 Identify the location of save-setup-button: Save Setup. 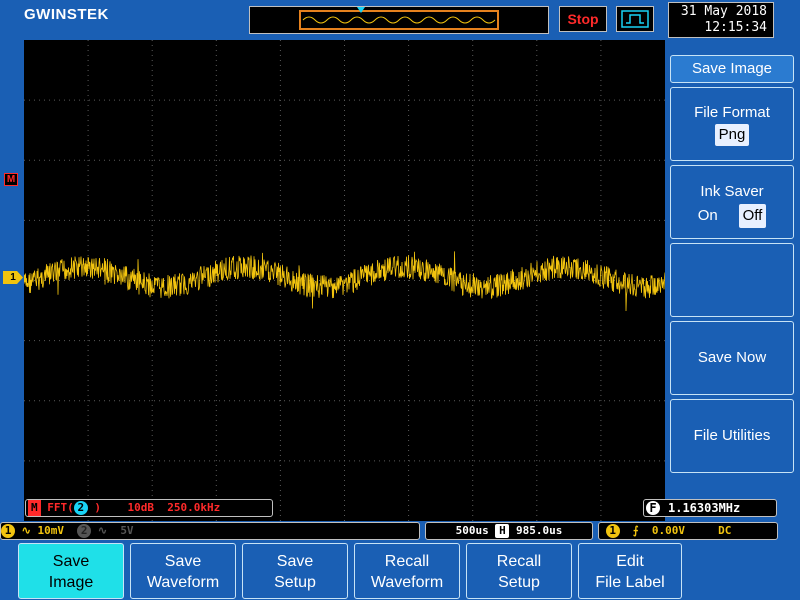
(295, 571).